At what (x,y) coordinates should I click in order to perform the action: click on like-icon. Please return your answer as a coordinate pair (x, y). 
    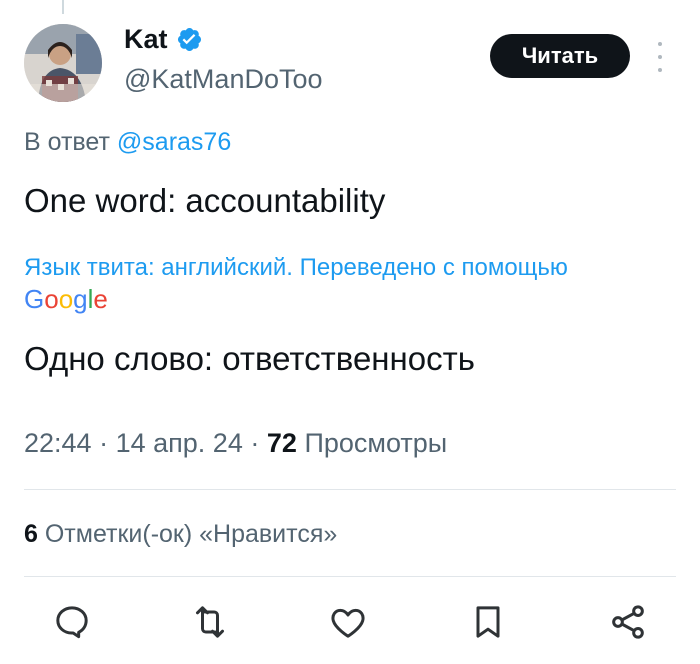
    Looking at the image, I should click on (348, 623).